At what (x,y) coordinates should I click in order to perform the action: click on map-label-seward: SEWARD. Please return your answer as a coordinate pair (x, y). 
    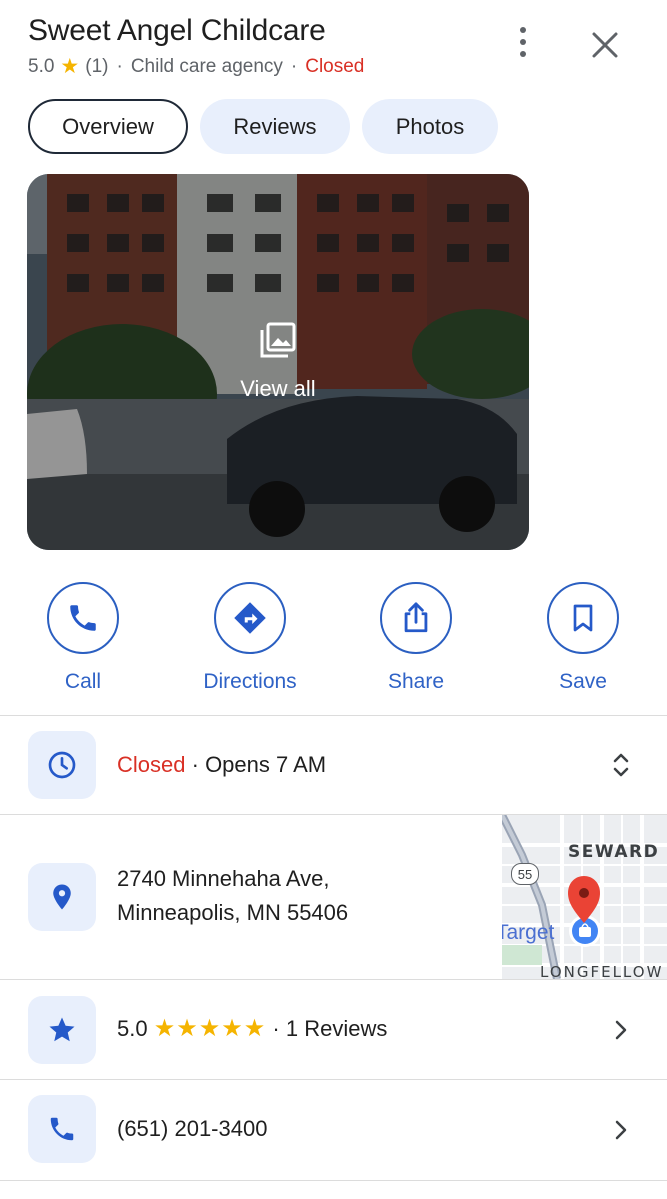
    Looking at the image, I should click on (614, 852).